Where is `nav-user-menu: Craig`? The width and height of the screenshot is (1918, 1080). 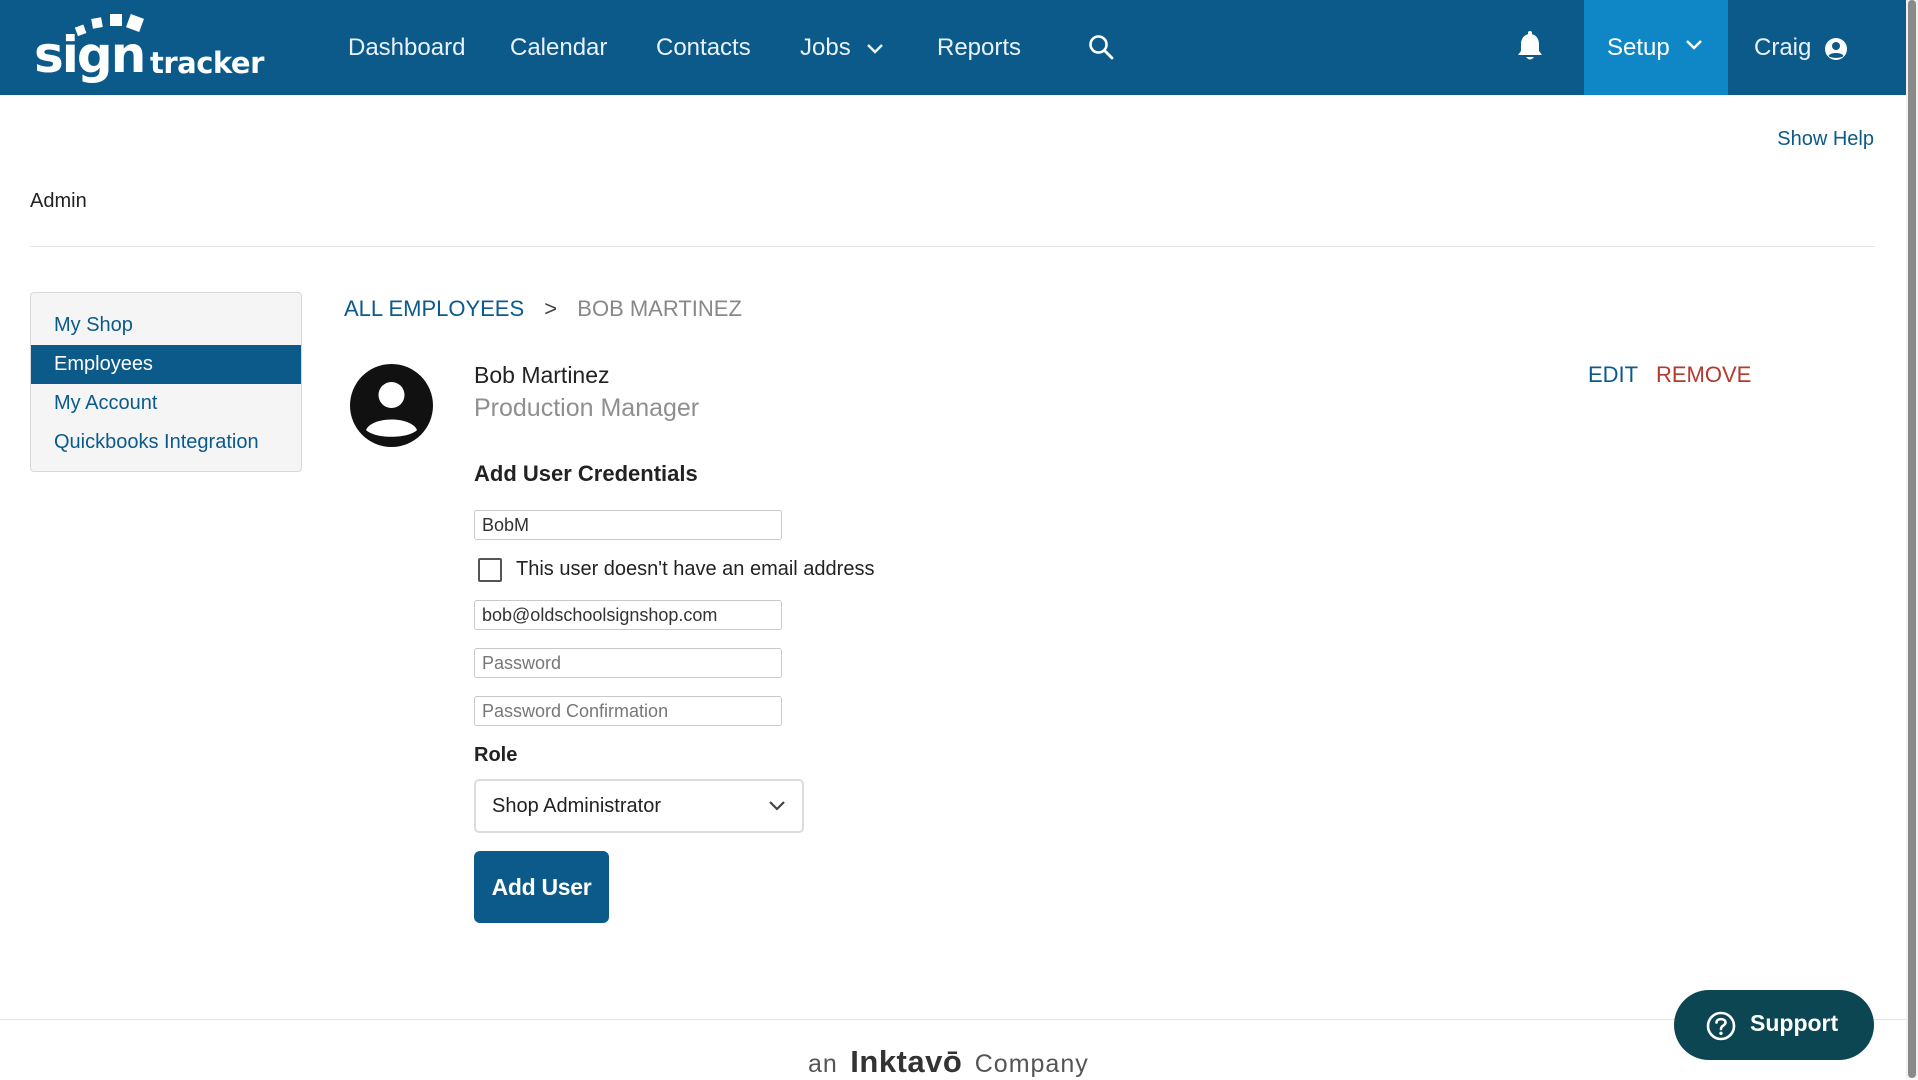
nav-user-menu: Craig is located at coordinates (1801, 47).